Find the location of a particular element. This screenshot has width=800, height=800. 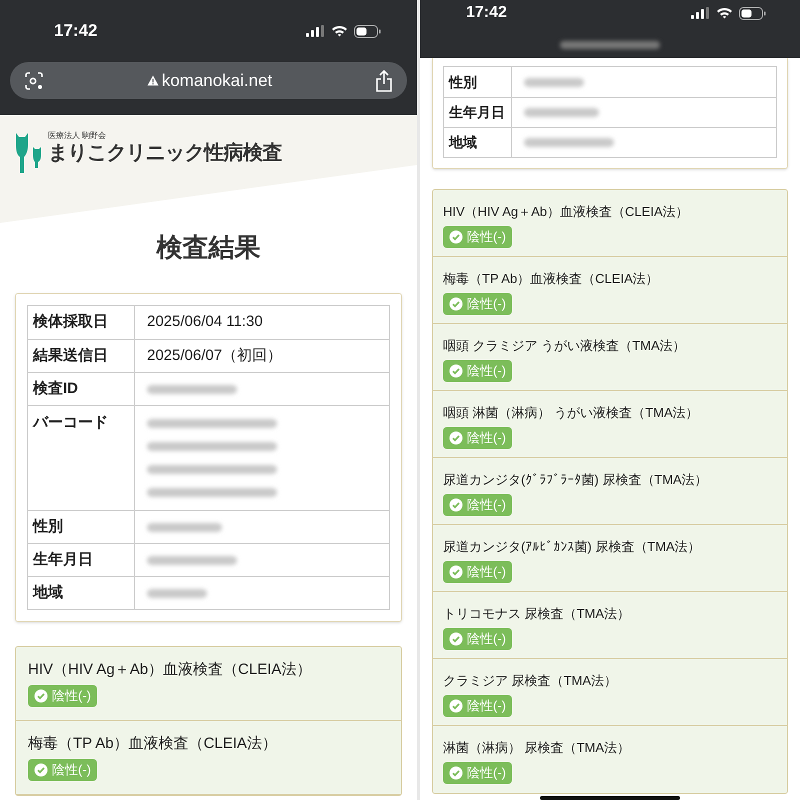

page-title: 検査結果 is located at coordinates (208, 247).